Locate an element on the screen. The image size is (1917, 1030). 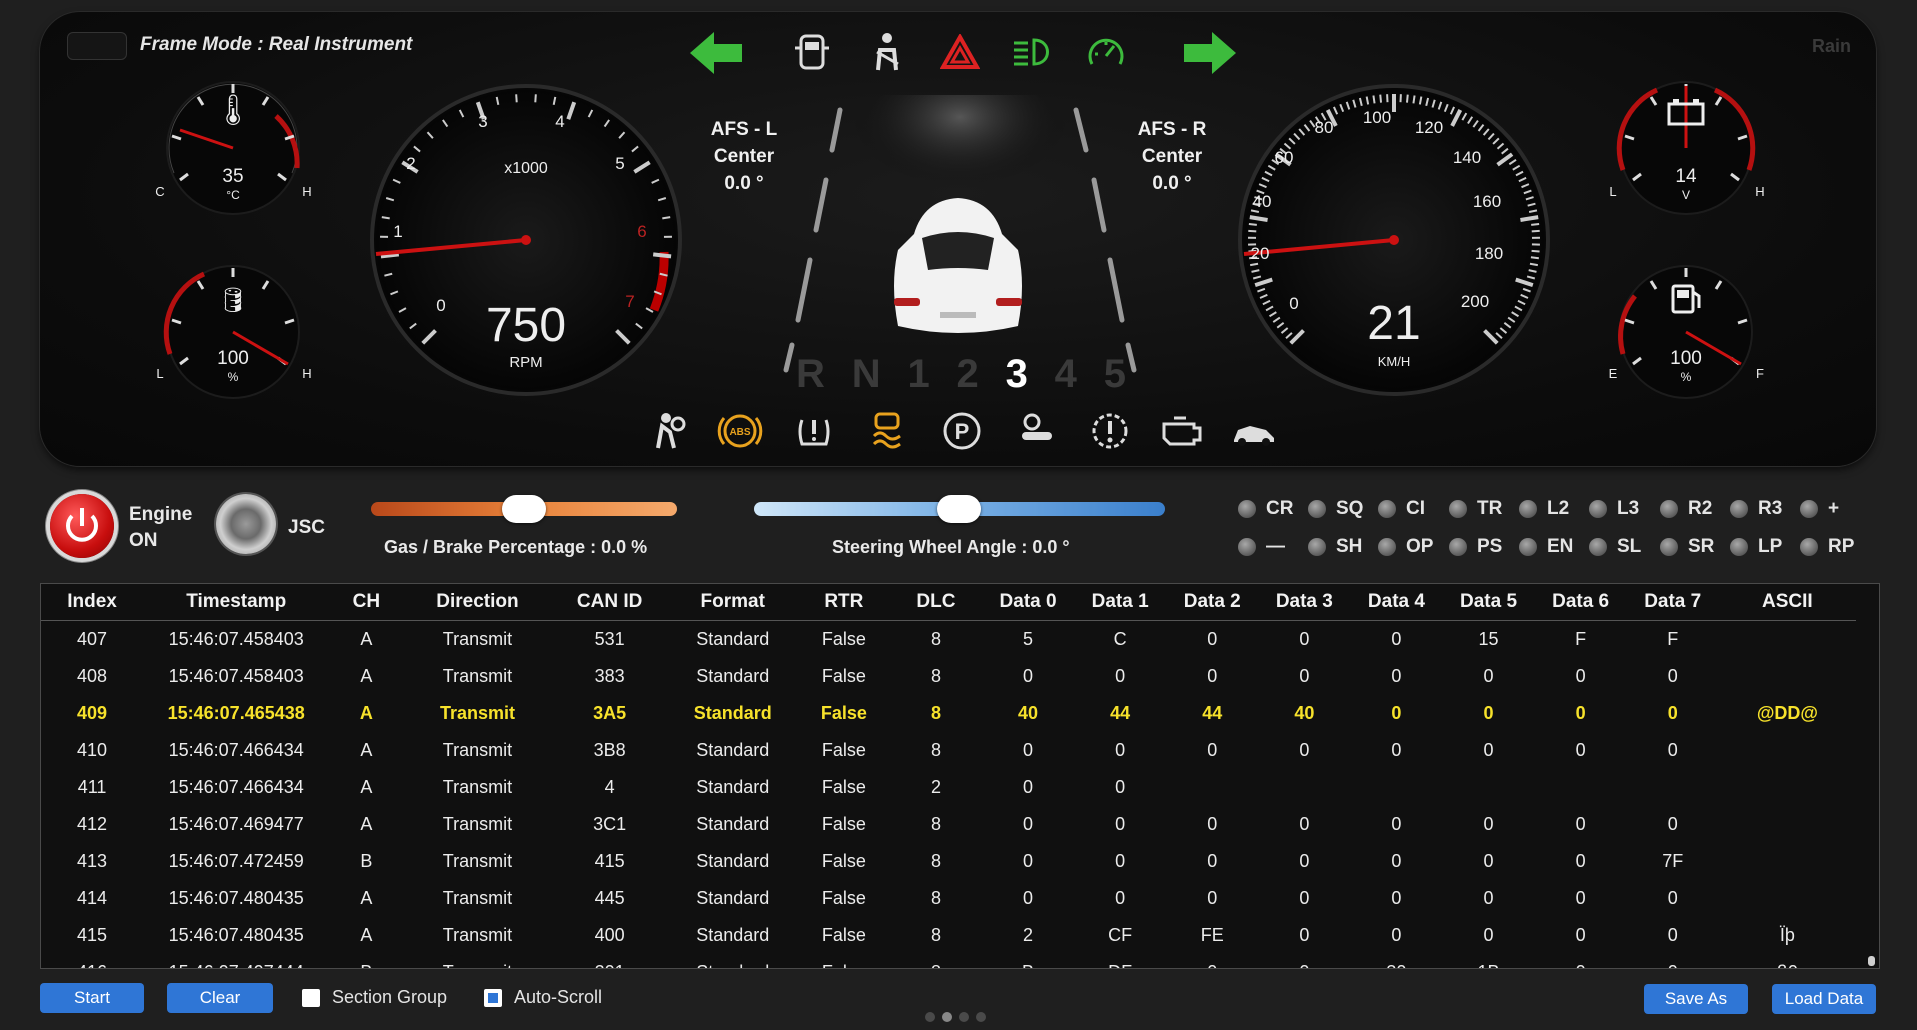
column-header: Direction is located at coordinates (477, 602).